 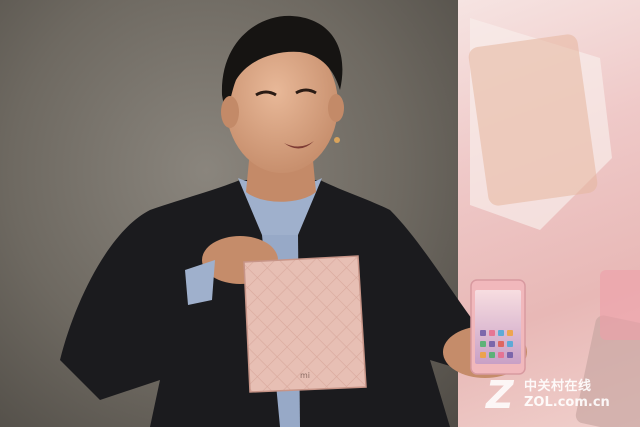 What do you see at coordinates (305, 324) in the screenshot?
I see `gift-box: mi` at bounding box center [305, 324].